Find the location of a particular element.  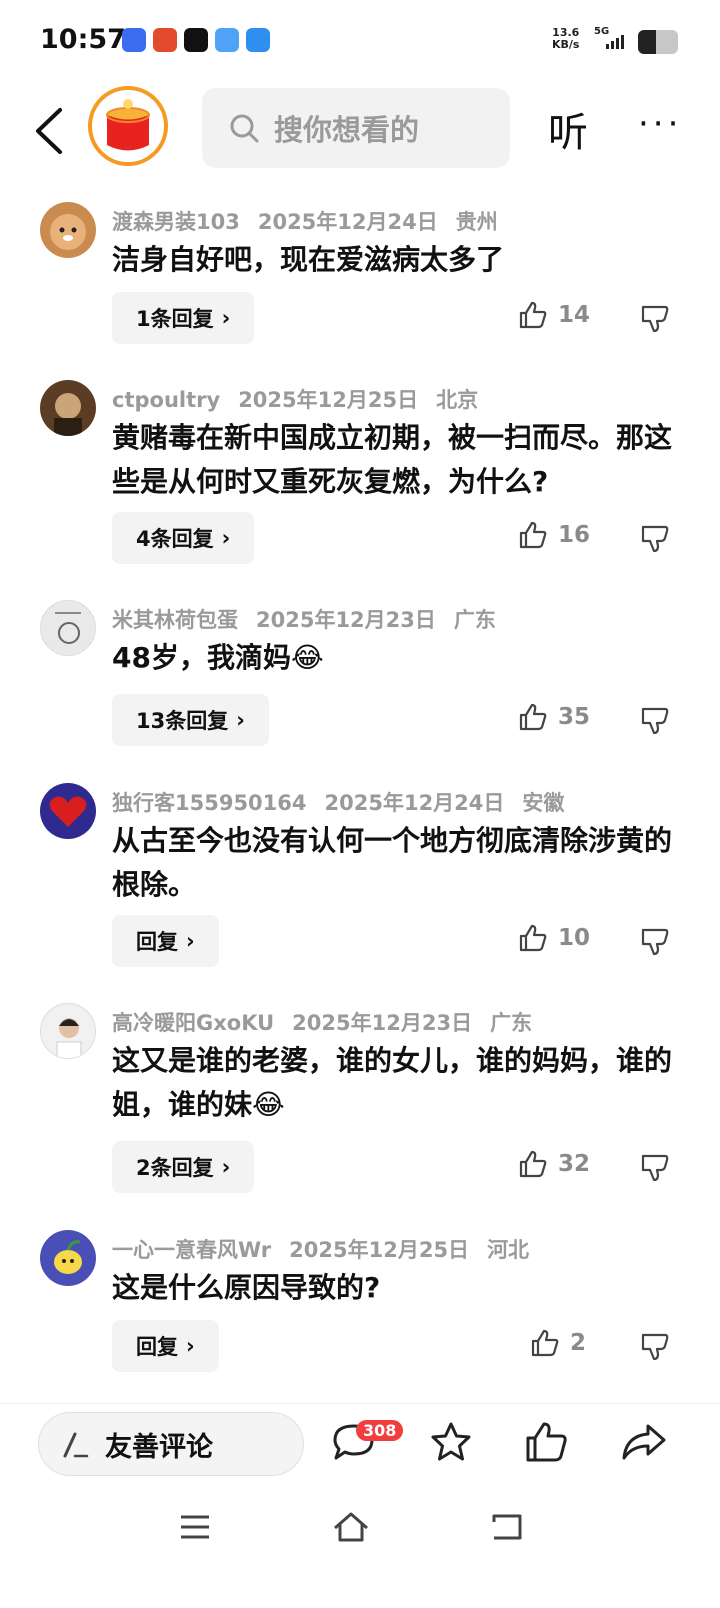

bottom-action-bar: 友善评论 308 is located at coordinates (360, 1452).